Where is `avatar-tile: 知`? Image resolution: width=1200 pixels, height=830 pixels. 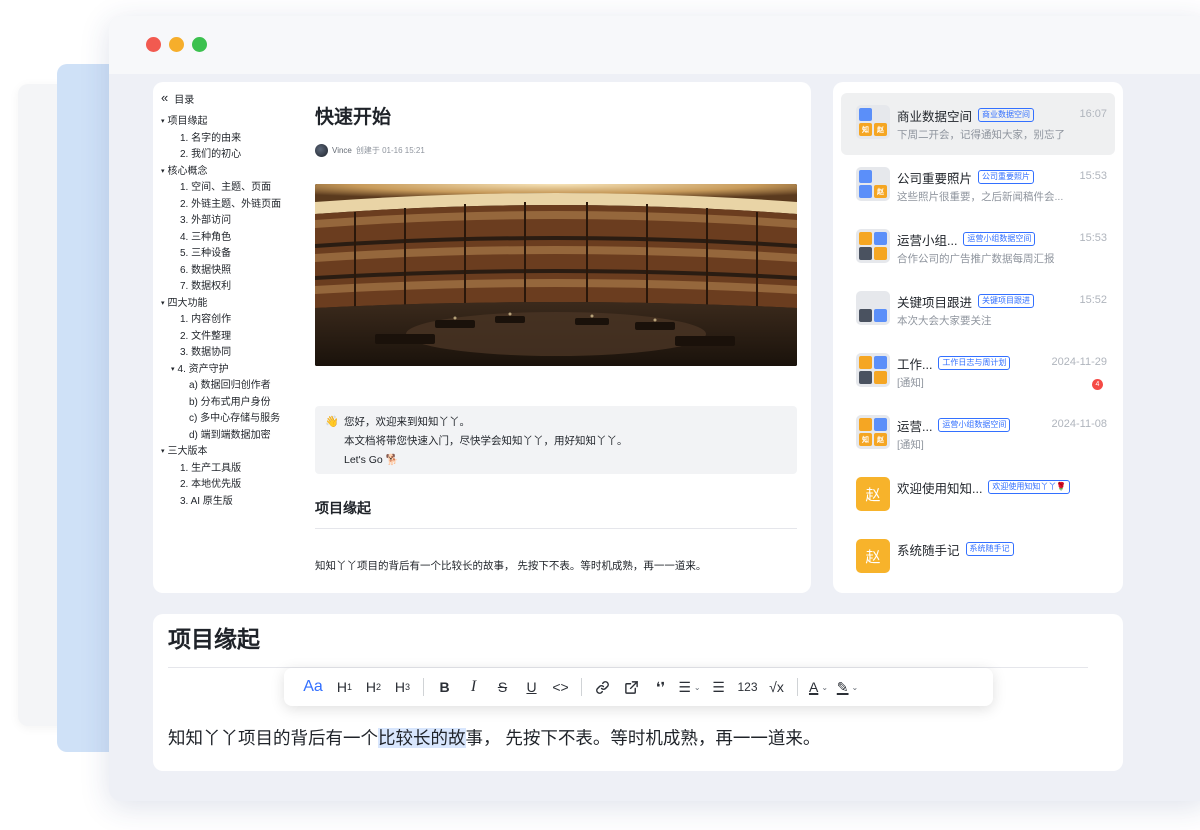 avatar-tile: 知 is located at coordinates (865, 129).